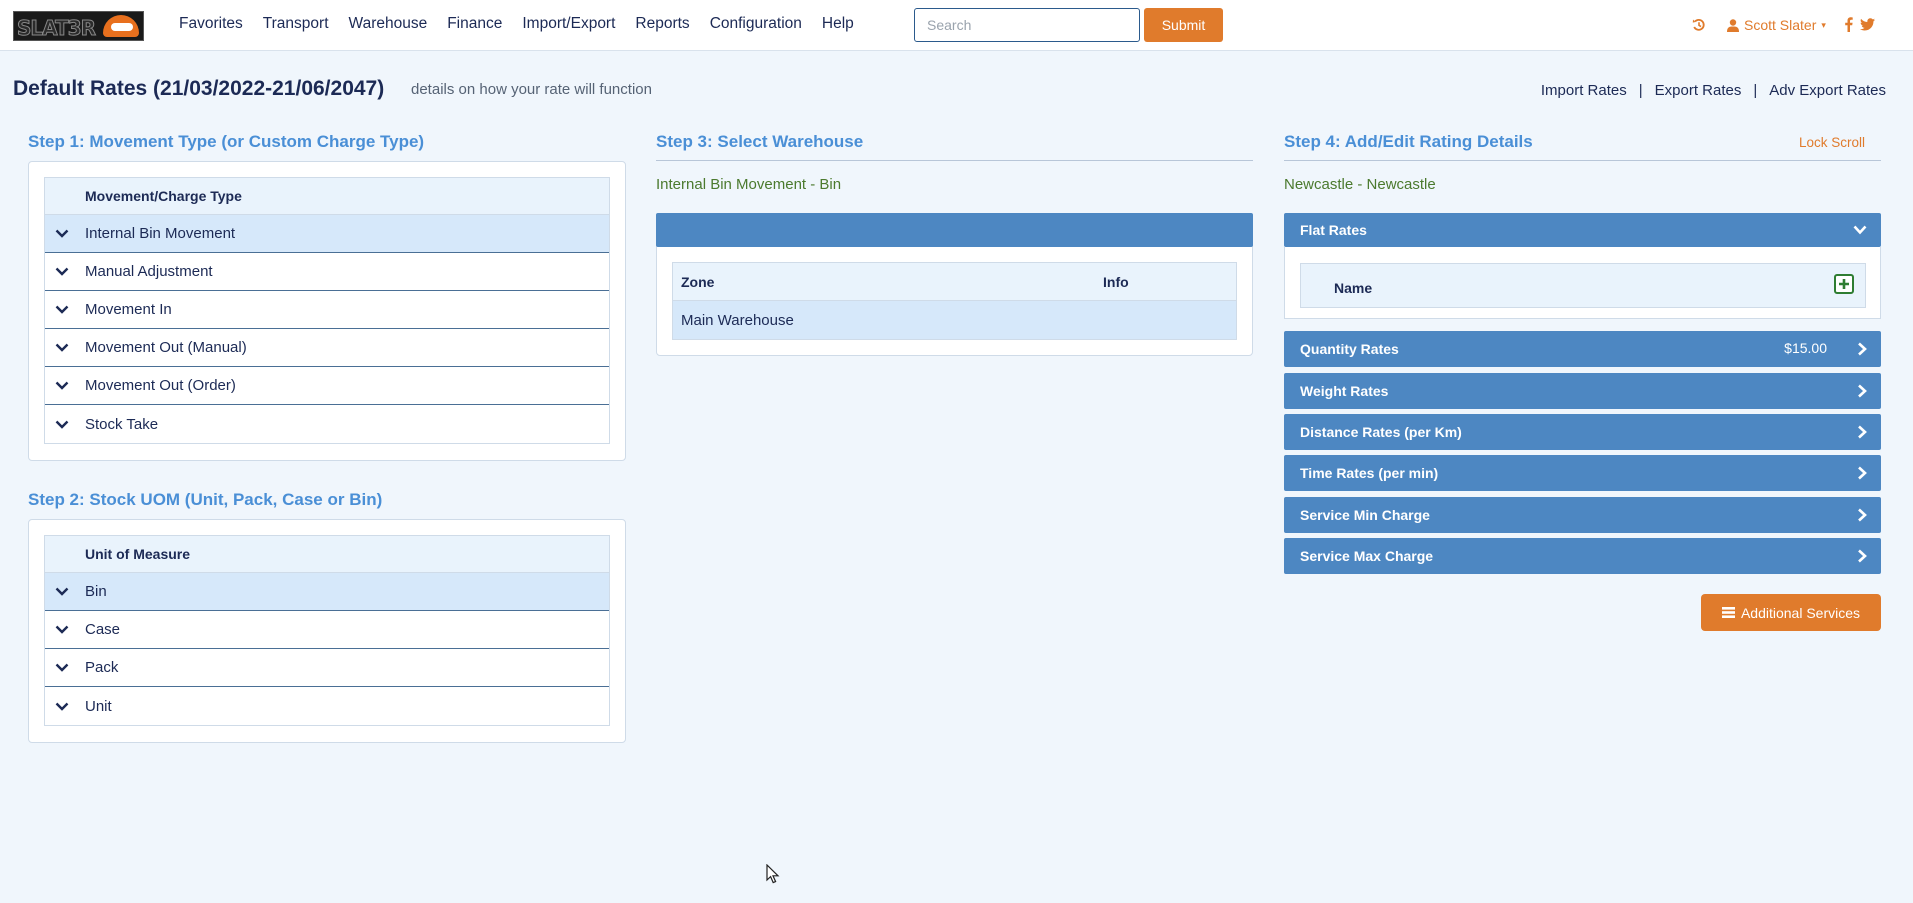  What do you see at coordinates (327, 196) in the screenshot?
I see `movement-type-column-header: Movement/Charge Type` at bounding box center [327, 196].